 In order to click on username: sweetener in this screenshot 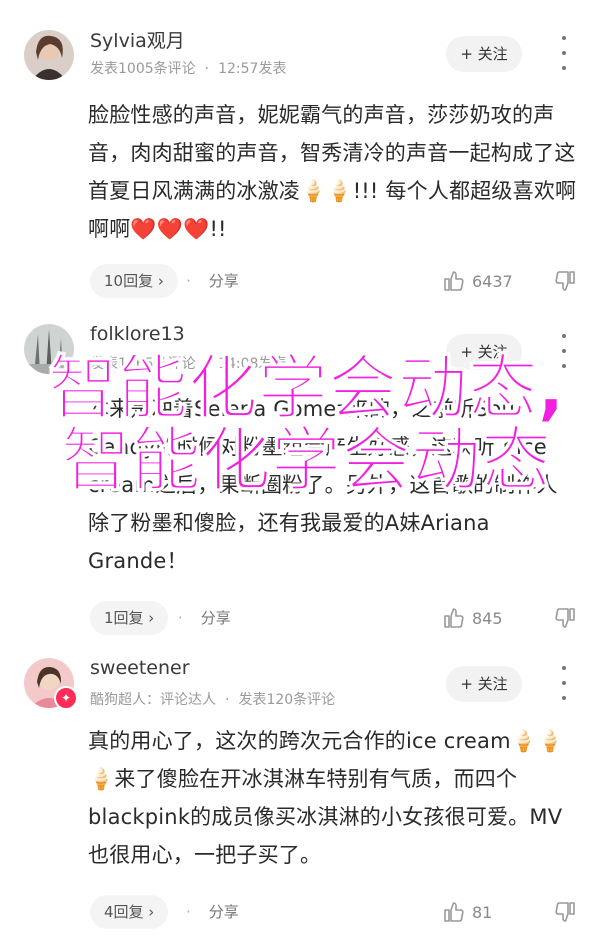, I will do `click(140, 668)`.